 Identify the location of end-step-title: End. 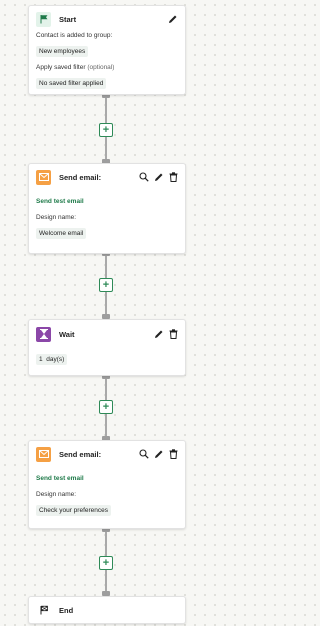
(66, 610).